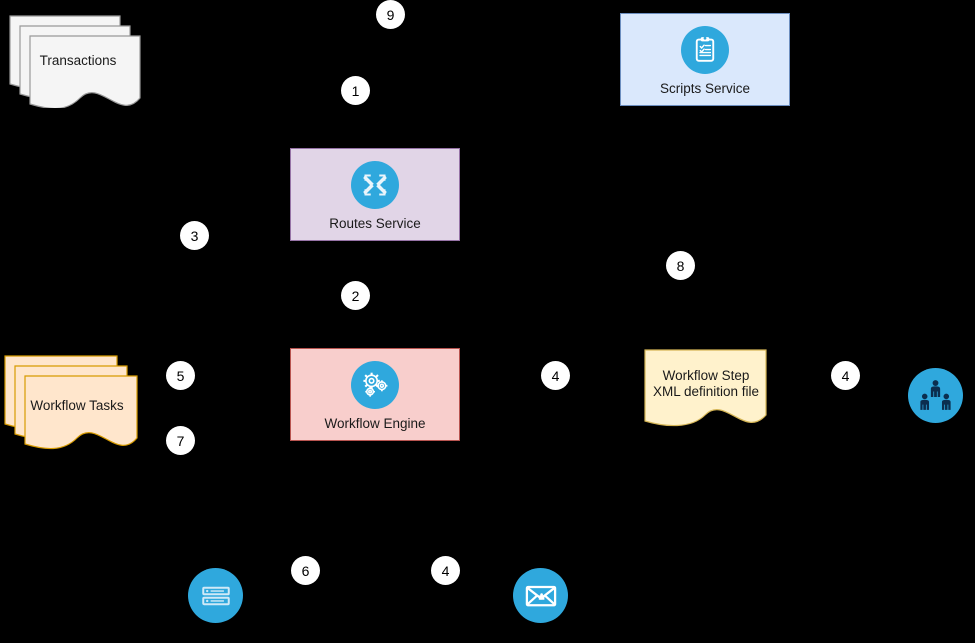 The image size is (975, 643). I want to click on people-group-icon, so click(935, 395).